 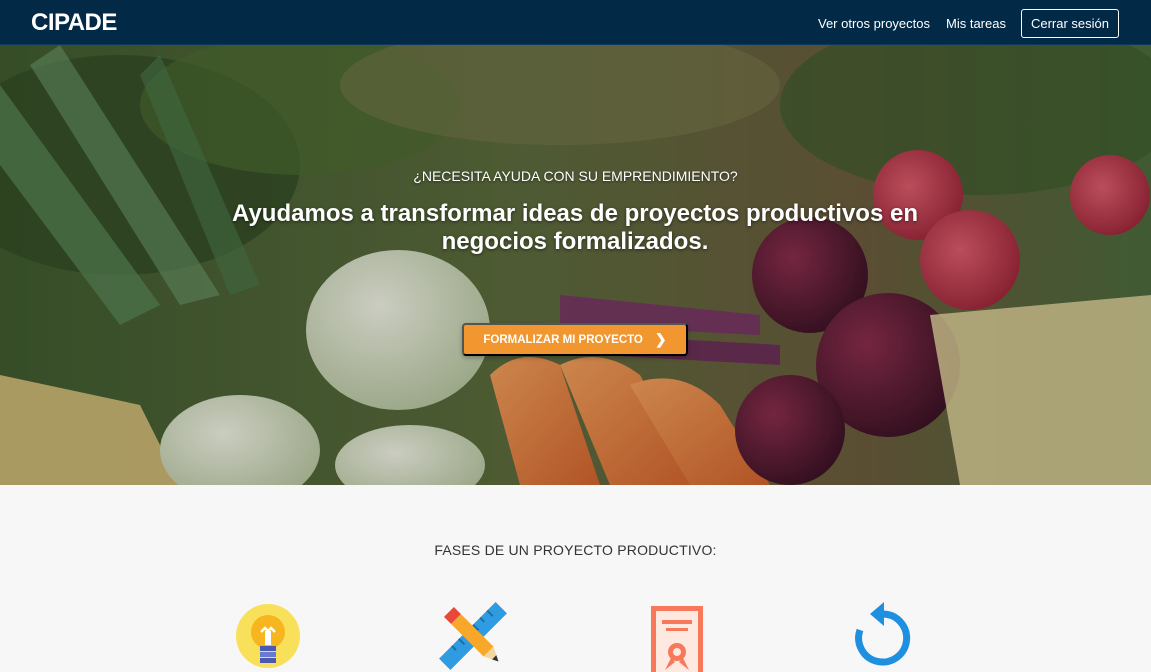 I want to click on ruler-pencil-icon, so click(x=473, y=636).